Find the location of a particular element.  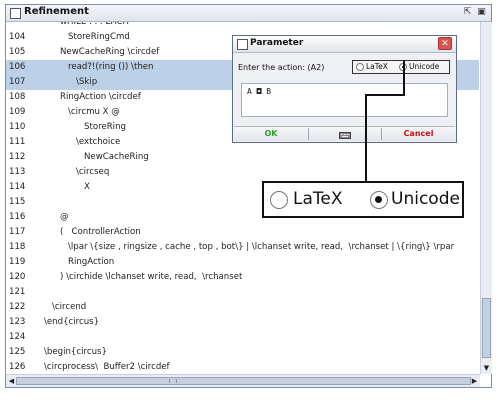

scroll-arrow-down-icon: ▼ is located at coordinates (486, 368).